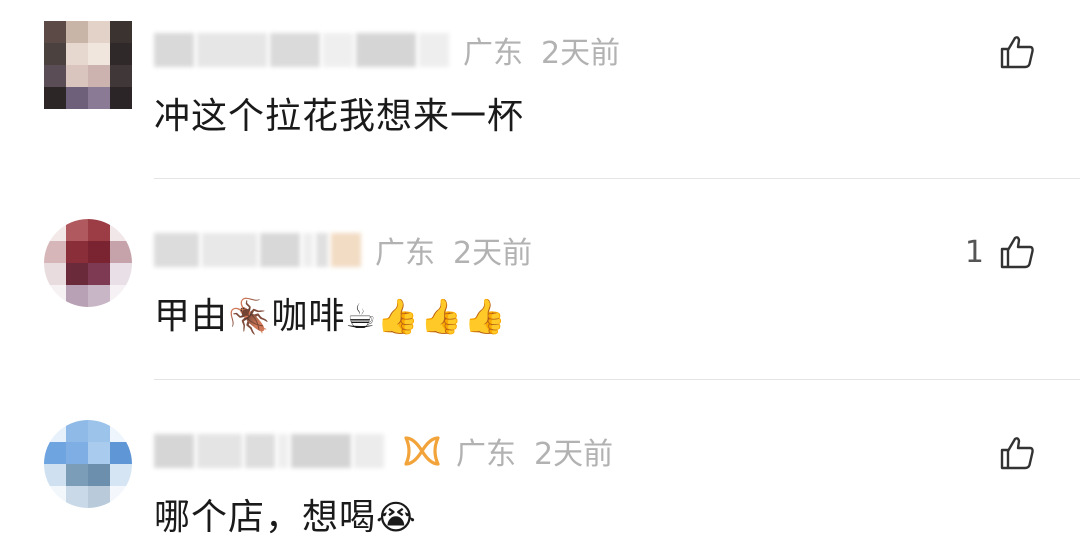 This screenshot has height=559, width=1080. I want to click on comment-text: 甲由🪳咖啡☕👍👍👍, so click(330, 313).